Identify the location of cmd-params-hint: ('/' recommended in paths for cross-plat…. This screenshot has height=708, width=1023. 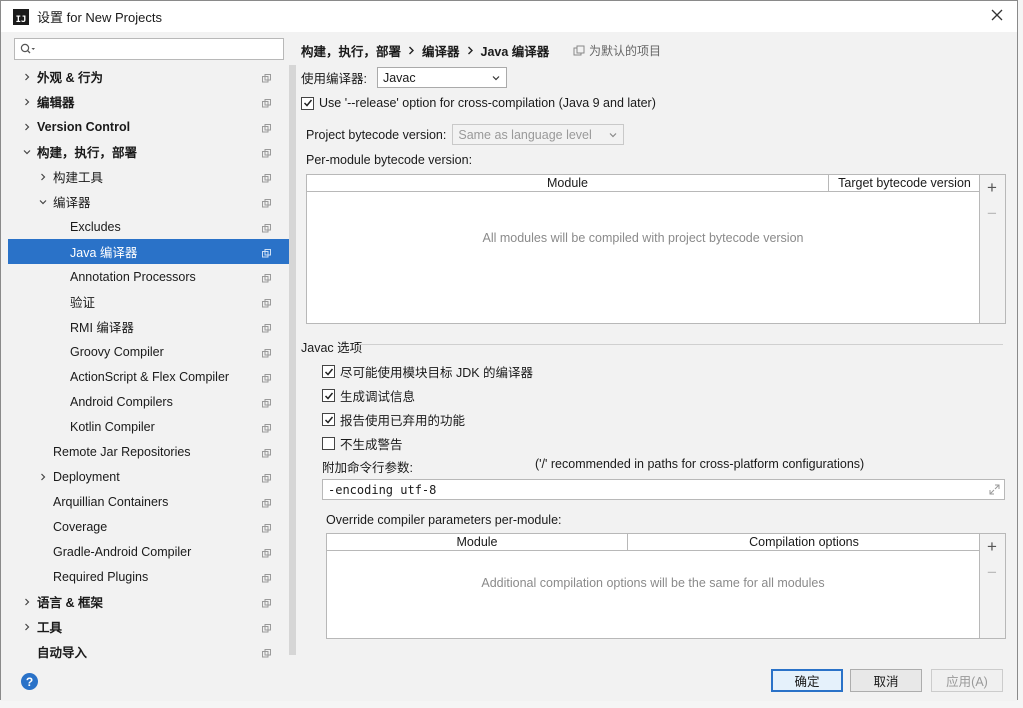
(700, 464).